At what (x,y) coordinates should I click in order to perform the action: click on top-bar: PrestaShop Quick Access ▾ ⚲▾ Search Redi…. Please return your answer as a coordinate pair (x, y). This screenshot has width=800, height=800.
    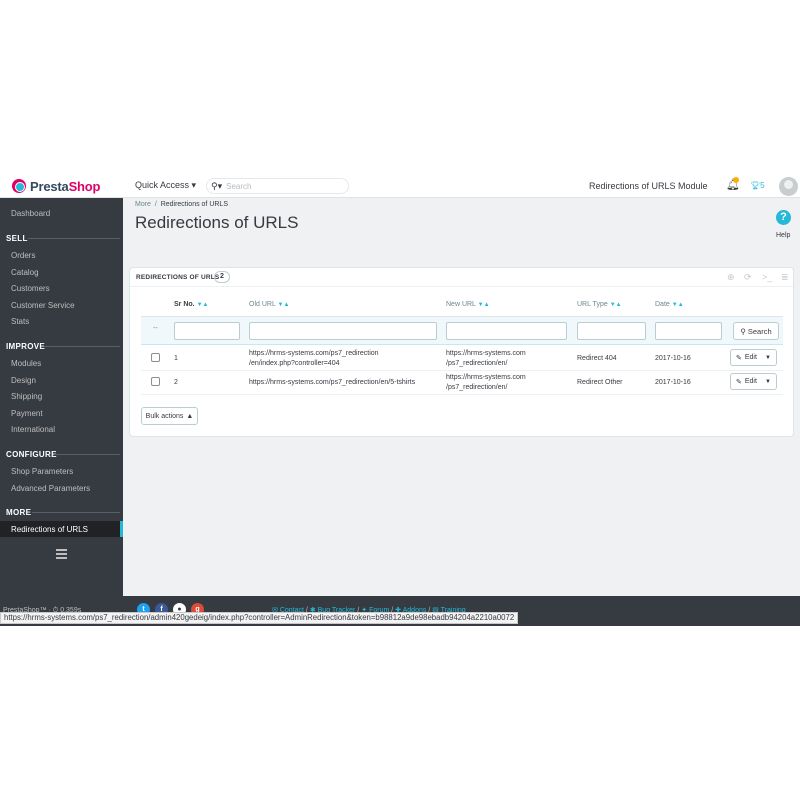
    Looking at the image, I should click on (400, 186).